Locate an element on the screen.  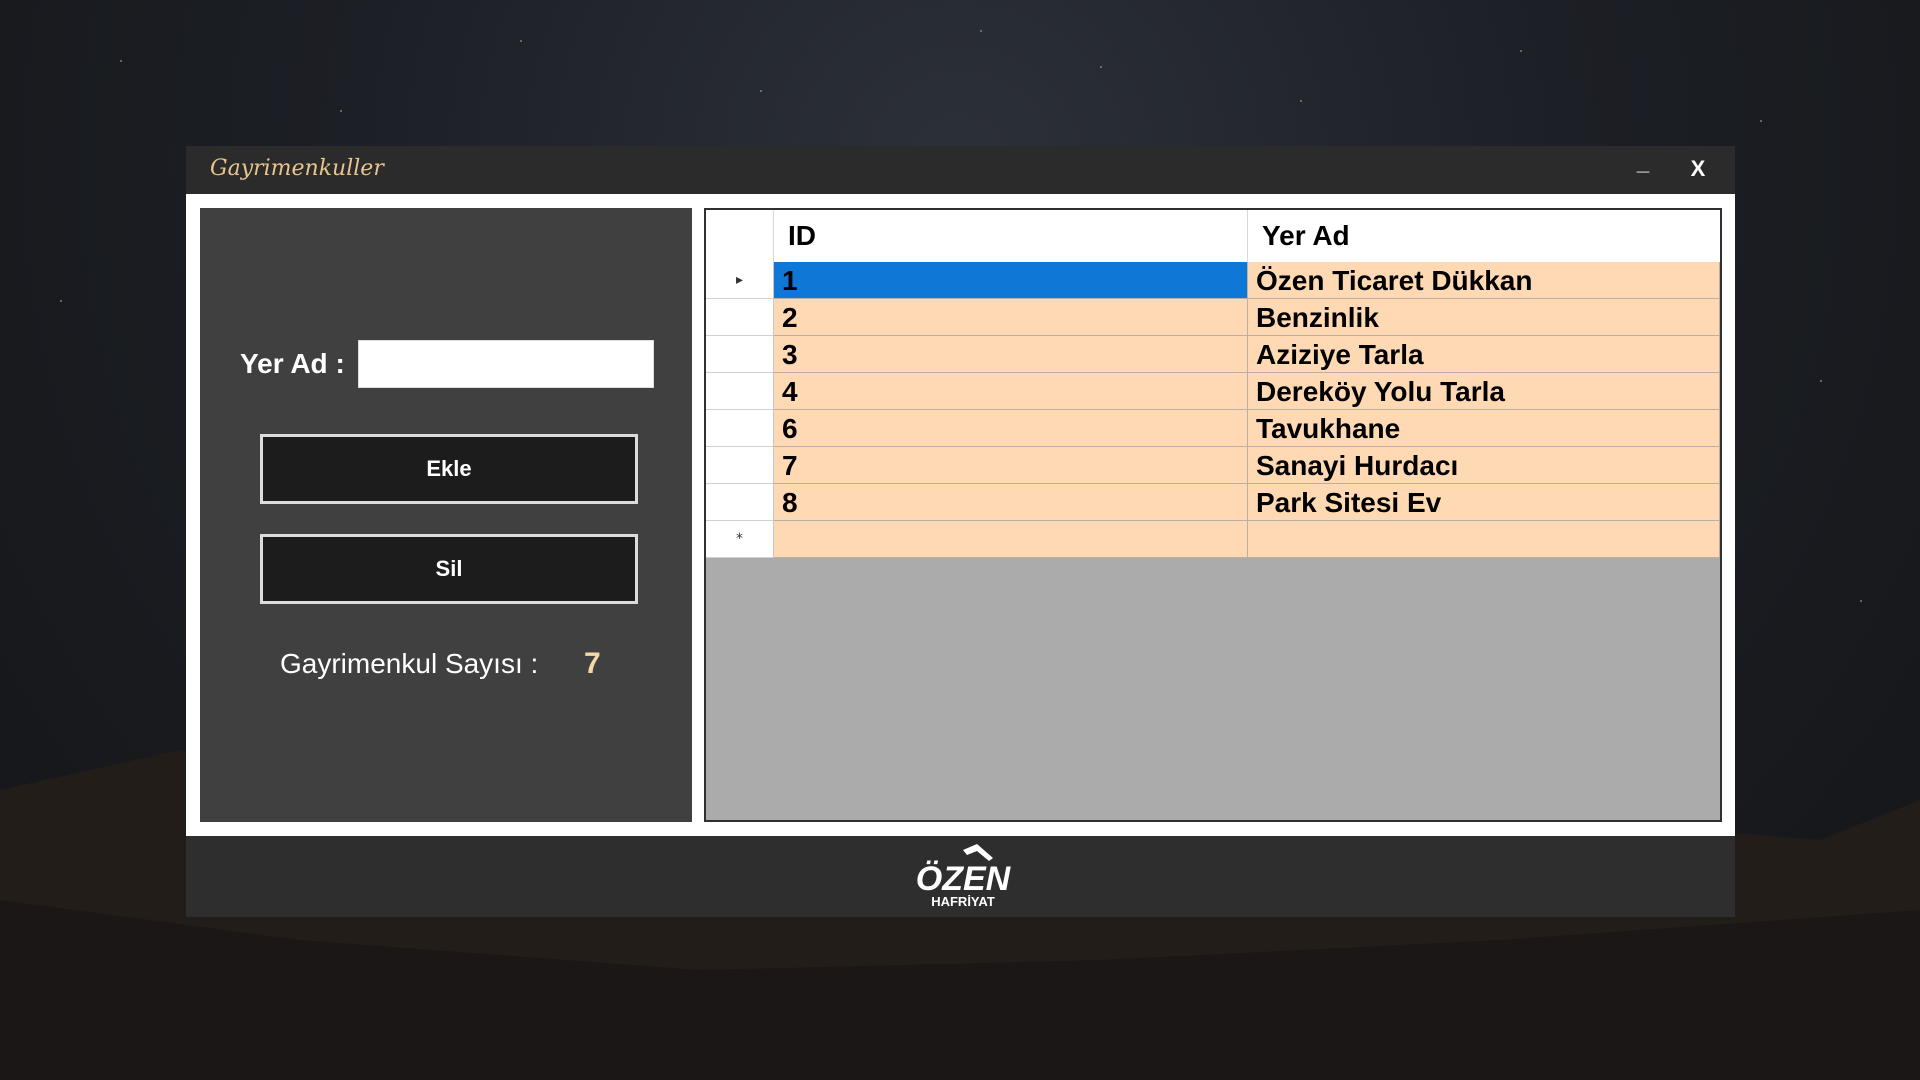
new-row: * is located at coordinates (1213, 539).